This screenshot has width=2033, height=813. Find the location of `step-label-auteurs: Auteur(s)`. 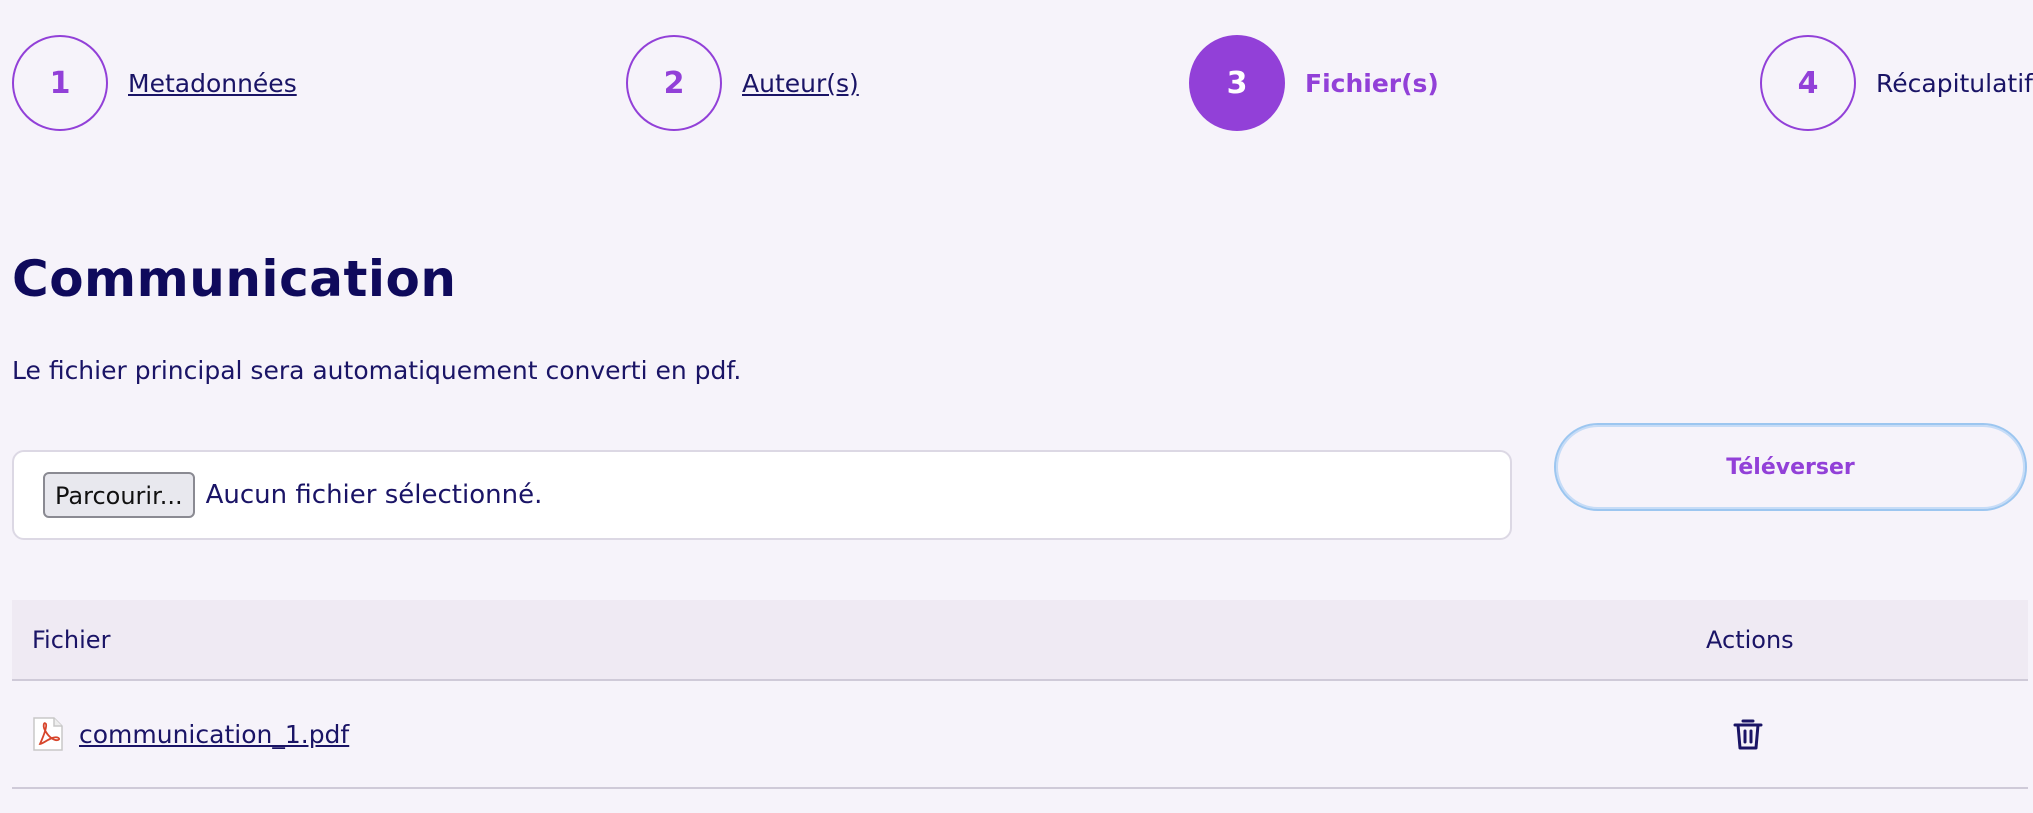

step-label-auteurs: Auteur(s) is located at coordinates (800, 83).